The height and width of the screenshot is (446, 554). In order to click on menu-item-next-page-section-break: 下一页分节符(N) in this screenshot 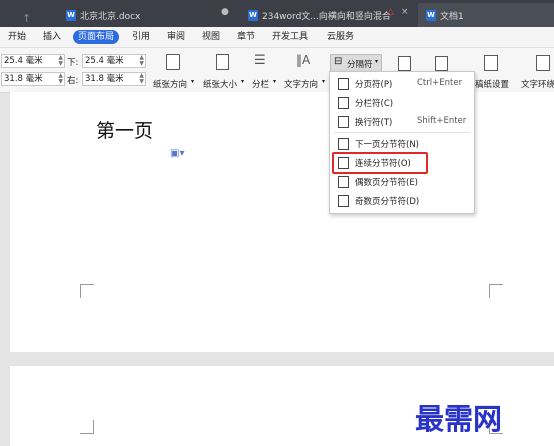, I will do `click(402, 143)`.